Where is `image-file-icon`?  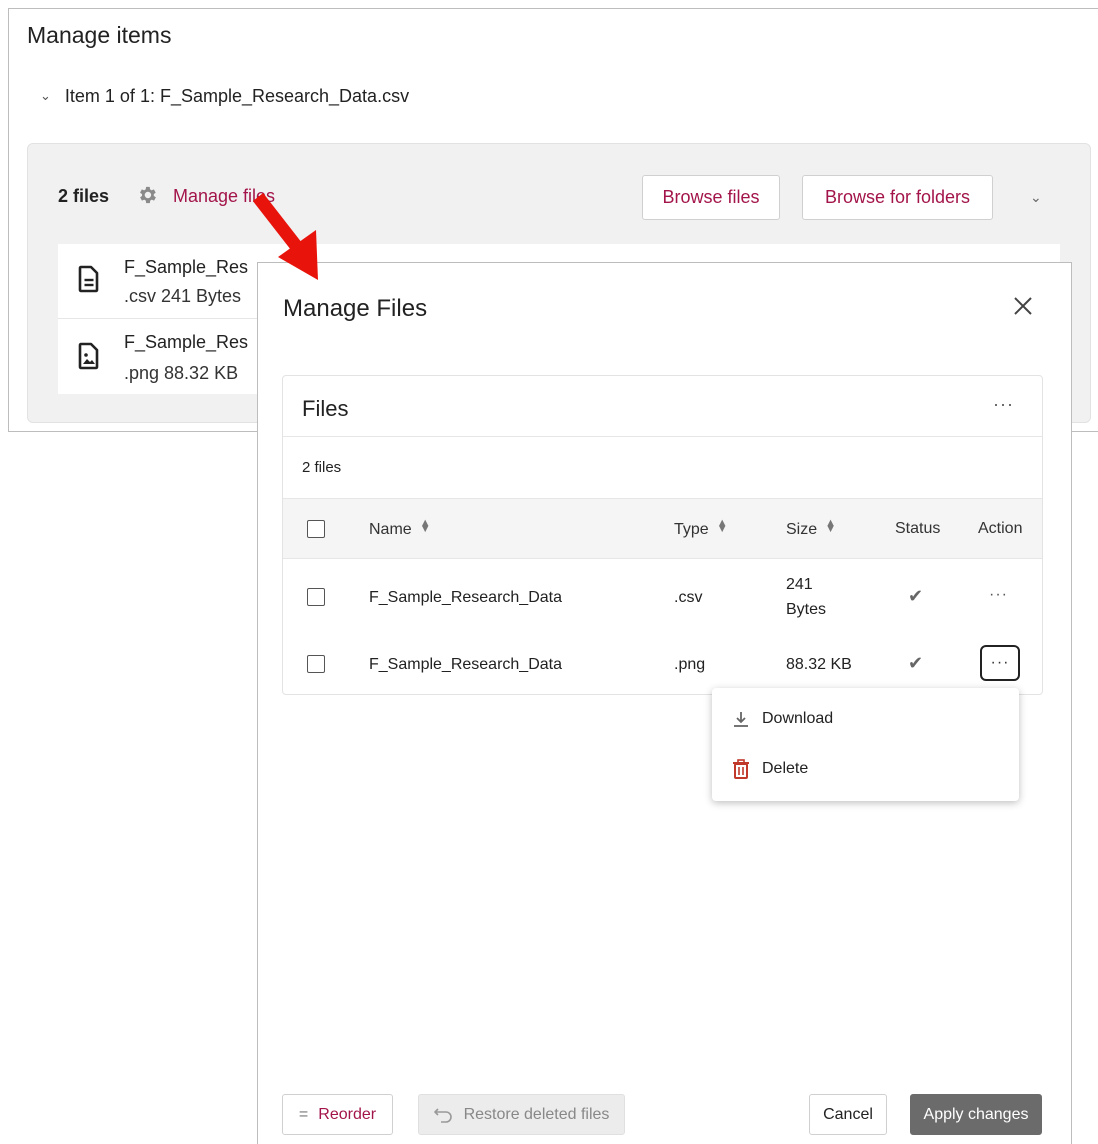 image-file-icon is located at coordinates (88, 356).